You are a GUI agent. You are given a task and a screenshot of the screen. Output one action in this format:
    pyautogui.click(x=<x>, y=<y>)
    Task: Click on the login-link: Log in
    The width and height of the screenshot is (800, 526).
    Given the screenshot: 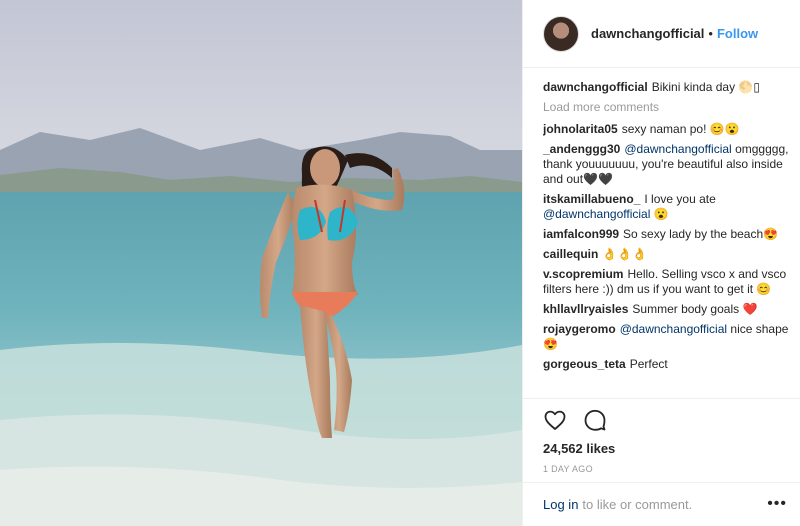 What is the action you would take?
    pyautogui.click(x=560, y=504)
    